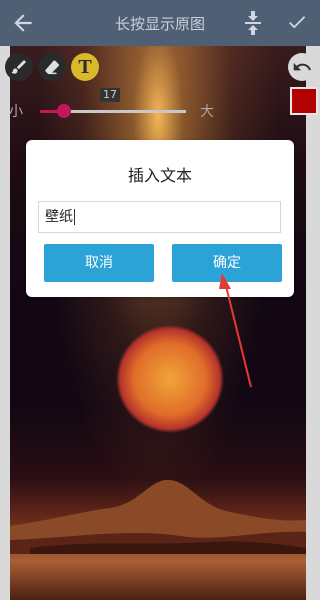  I want to click on check-icon, so click(297, 22).